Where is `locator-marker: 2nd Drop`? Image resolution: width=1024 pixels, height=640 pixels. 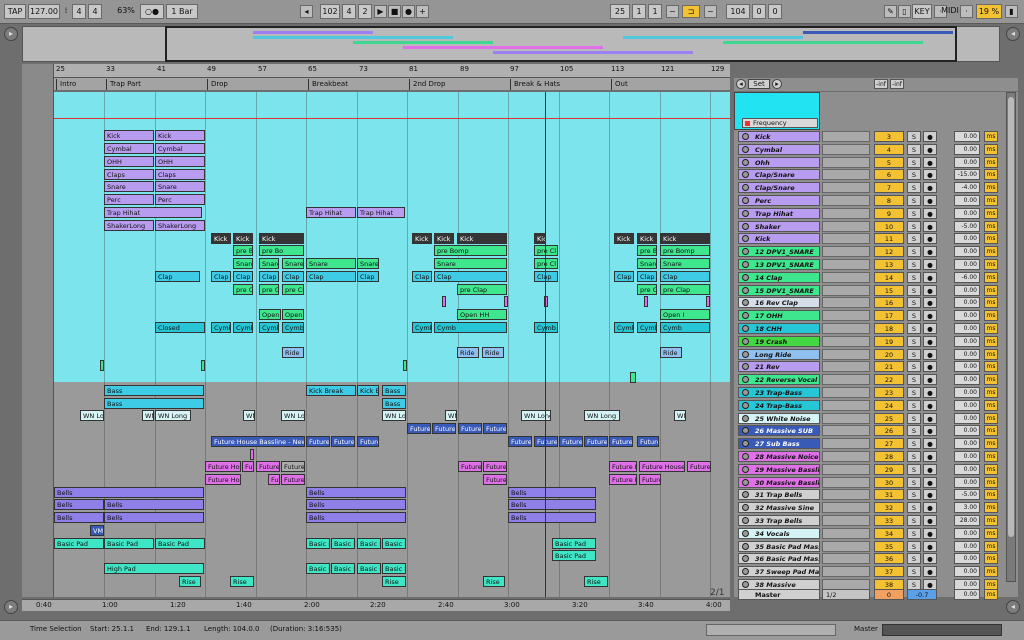
locator-marker: 2nd Drop is located at coordinates (427, 84).